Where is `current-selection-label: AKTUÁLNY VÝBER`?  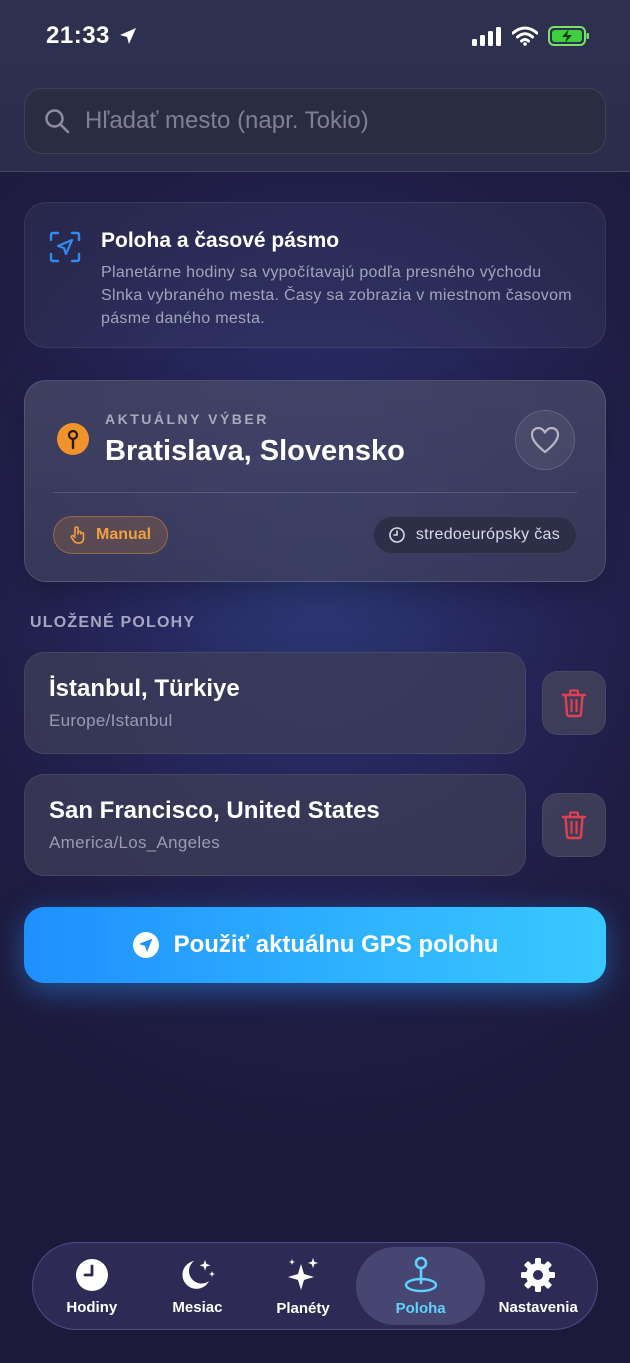
current-selection-label: AKTUÁLNY VÝBER is located at coordinates (187, 419).